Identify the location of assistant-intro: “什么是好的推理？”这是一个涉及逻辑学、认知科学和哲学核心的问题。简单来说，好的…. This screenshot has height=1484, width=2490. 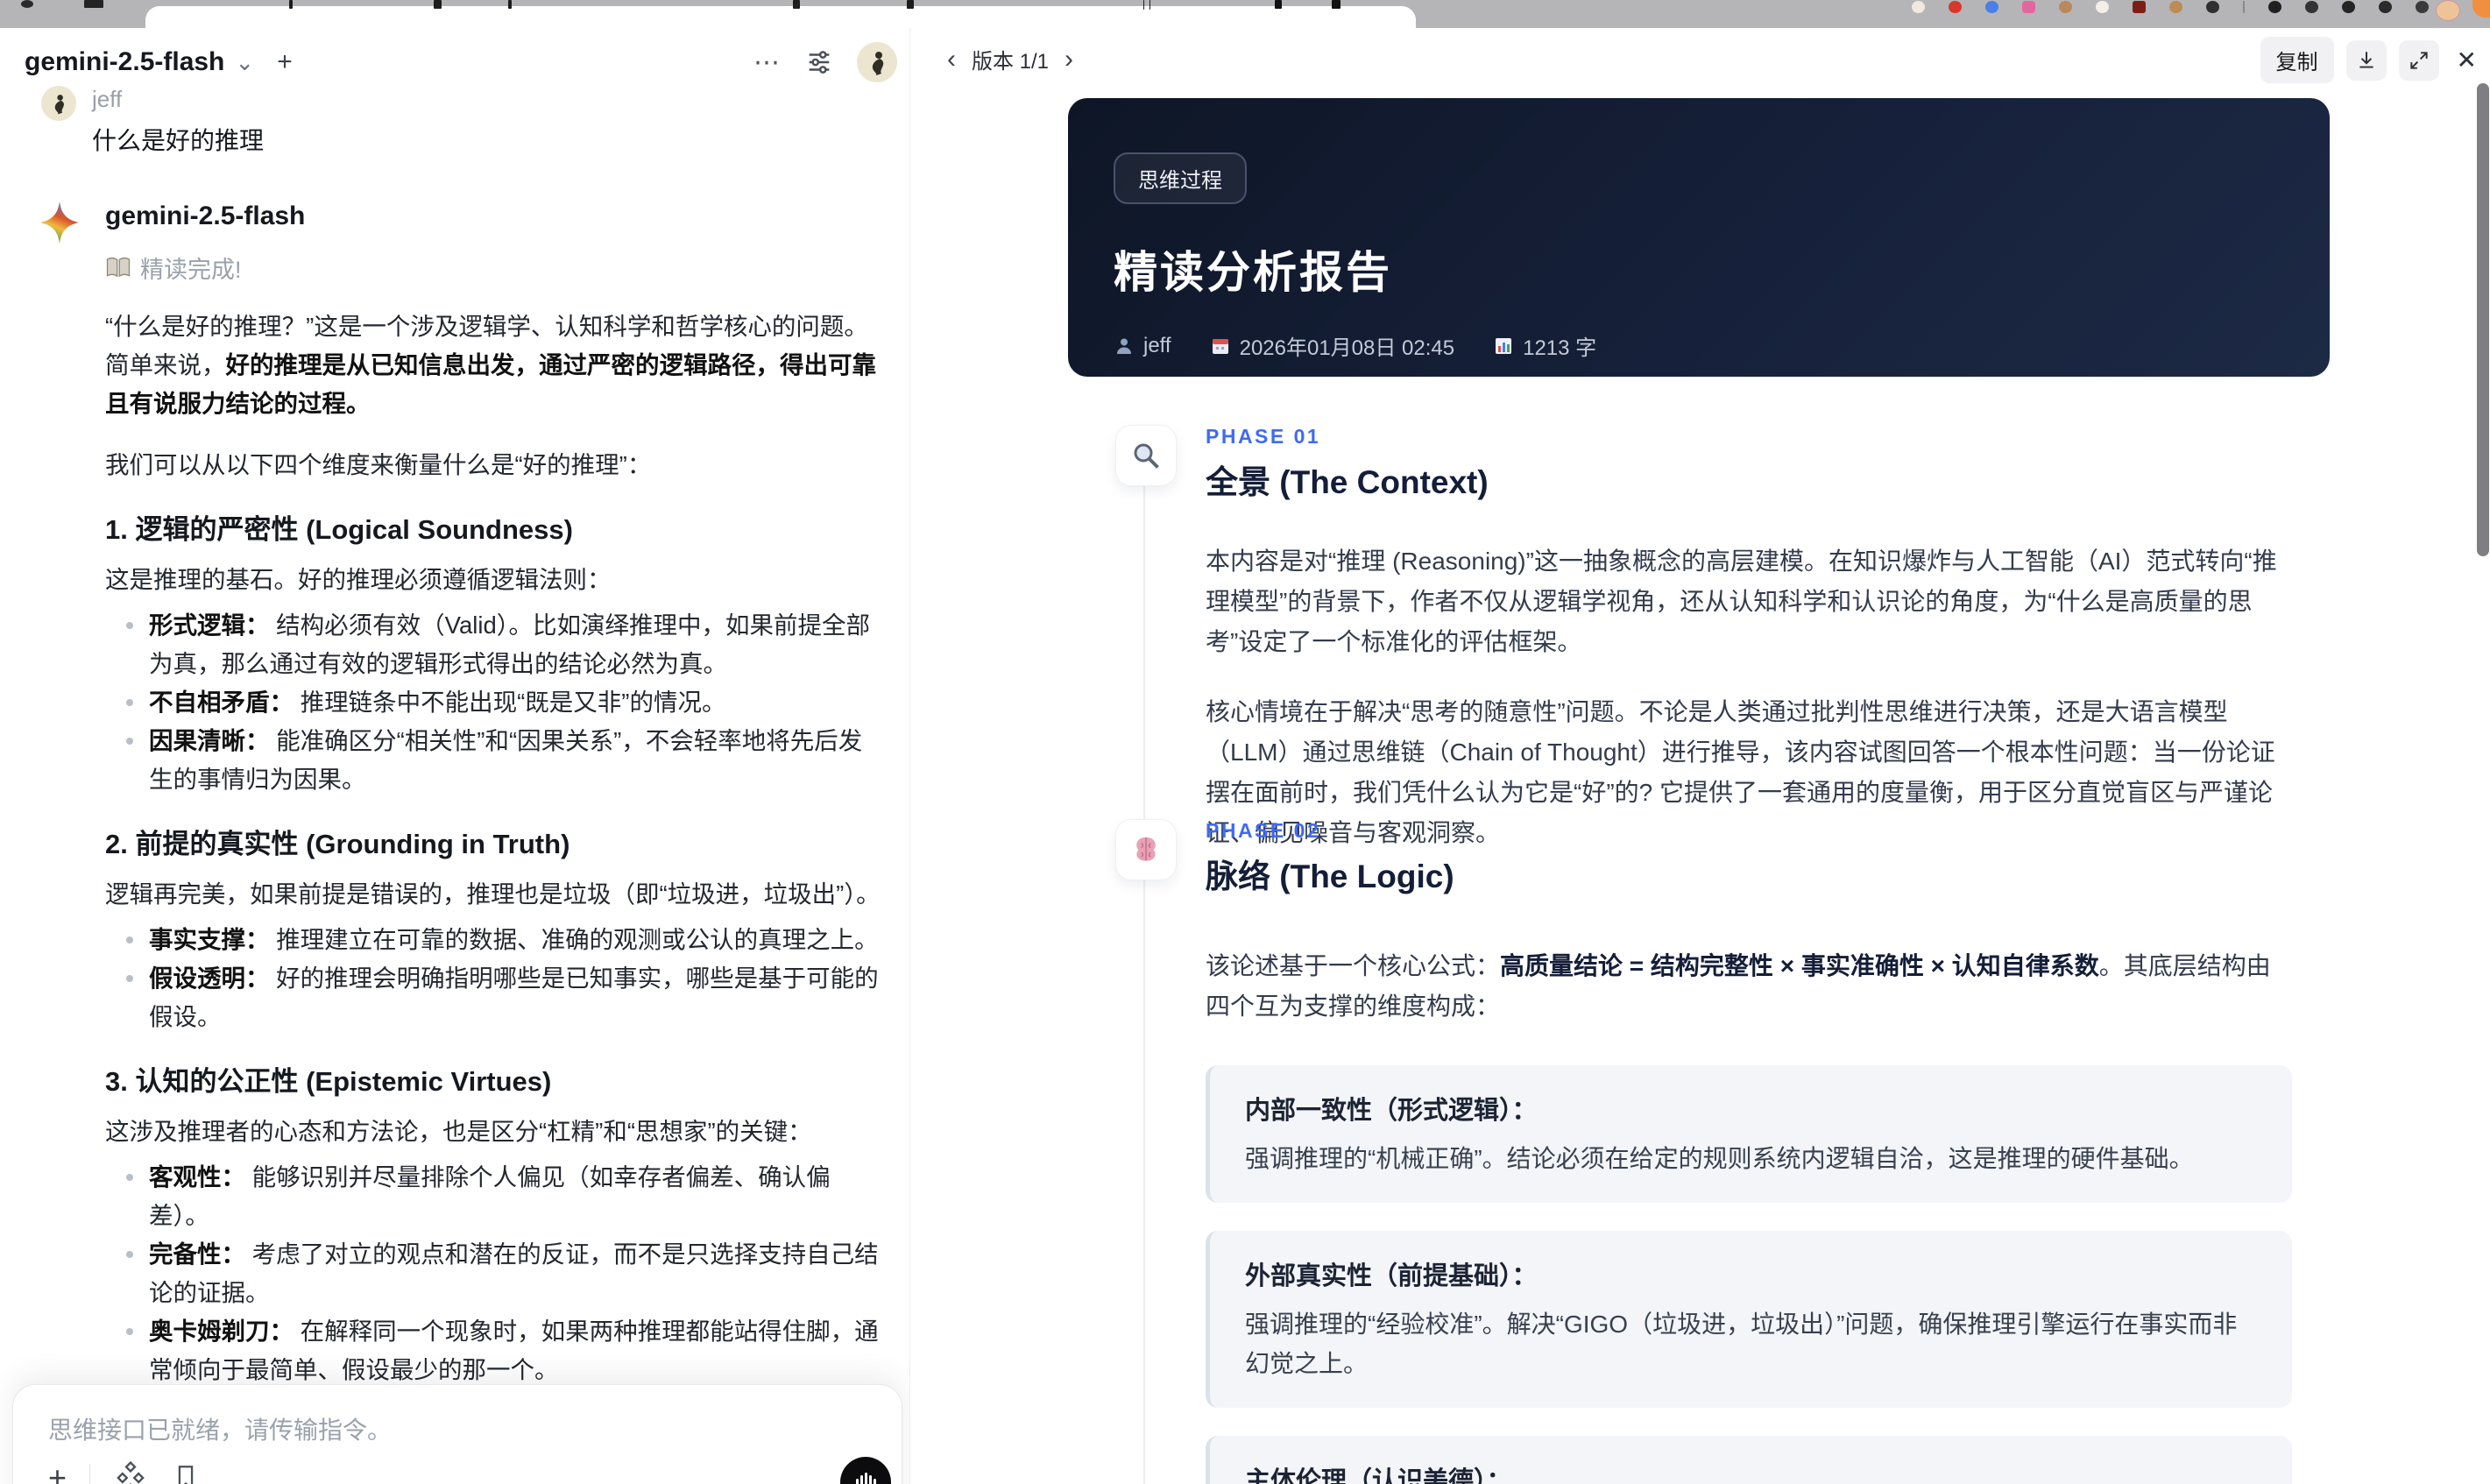
(491, 365).